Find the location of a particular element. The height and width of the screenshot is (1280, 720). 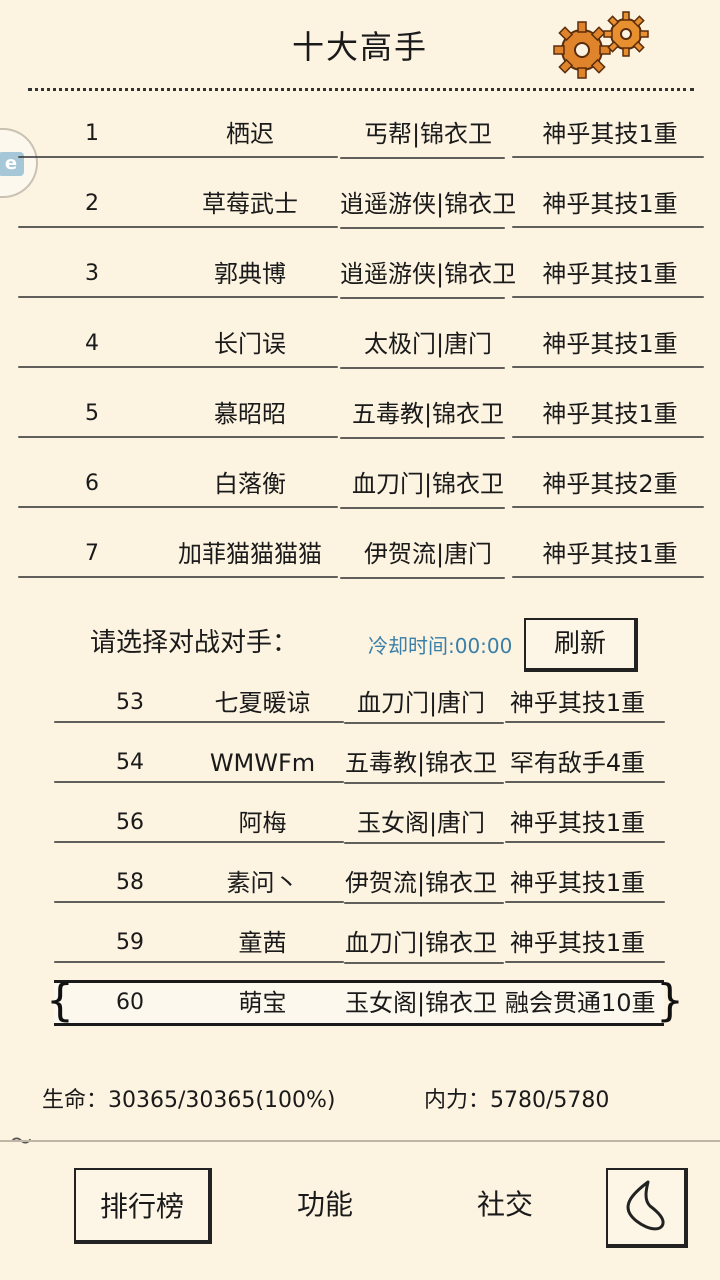

ranking-row: 1 栖迟 丐帮|锦衣卫 神乎其技1重 is located at coordinates (360, 135).